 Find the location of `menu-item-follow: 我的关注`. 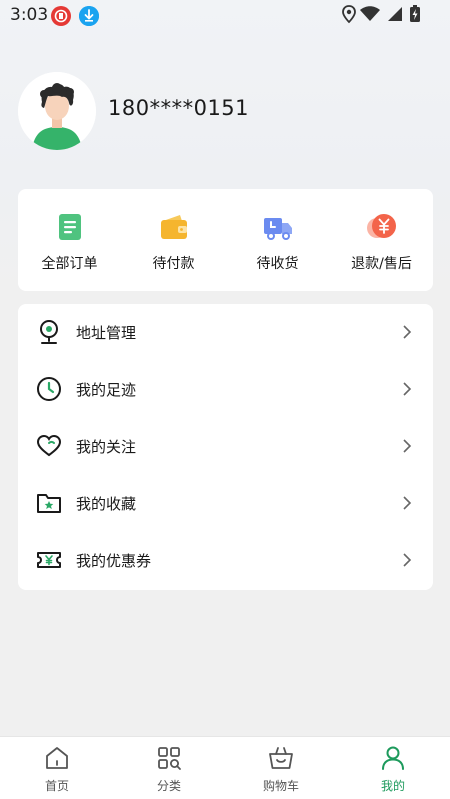

menu-item-follow: 我的关注 is located at coordinates (225, 446).